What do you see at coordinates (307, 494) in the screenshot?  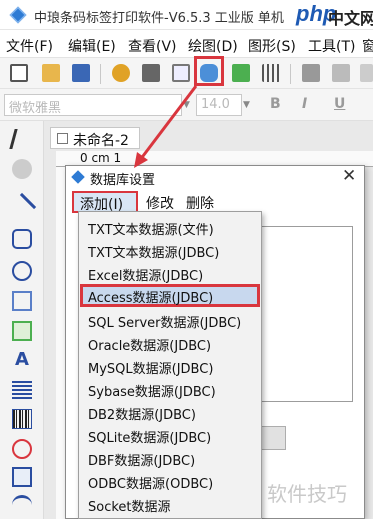 I see `watermark-text: 软件技巧` at bounding box center [307, 494].